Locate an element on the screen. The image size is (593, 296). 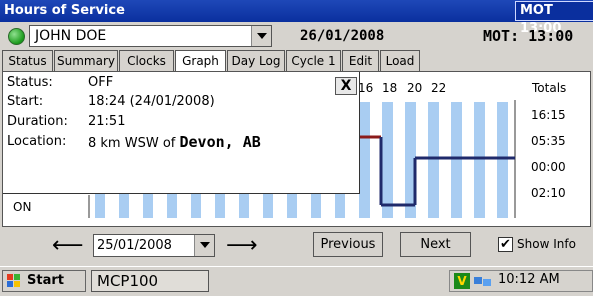
navigation-bar: ⟵ 25/01/2008 ⟶ Previous Next ✔ Show Info is located at coordinates (296, 247).